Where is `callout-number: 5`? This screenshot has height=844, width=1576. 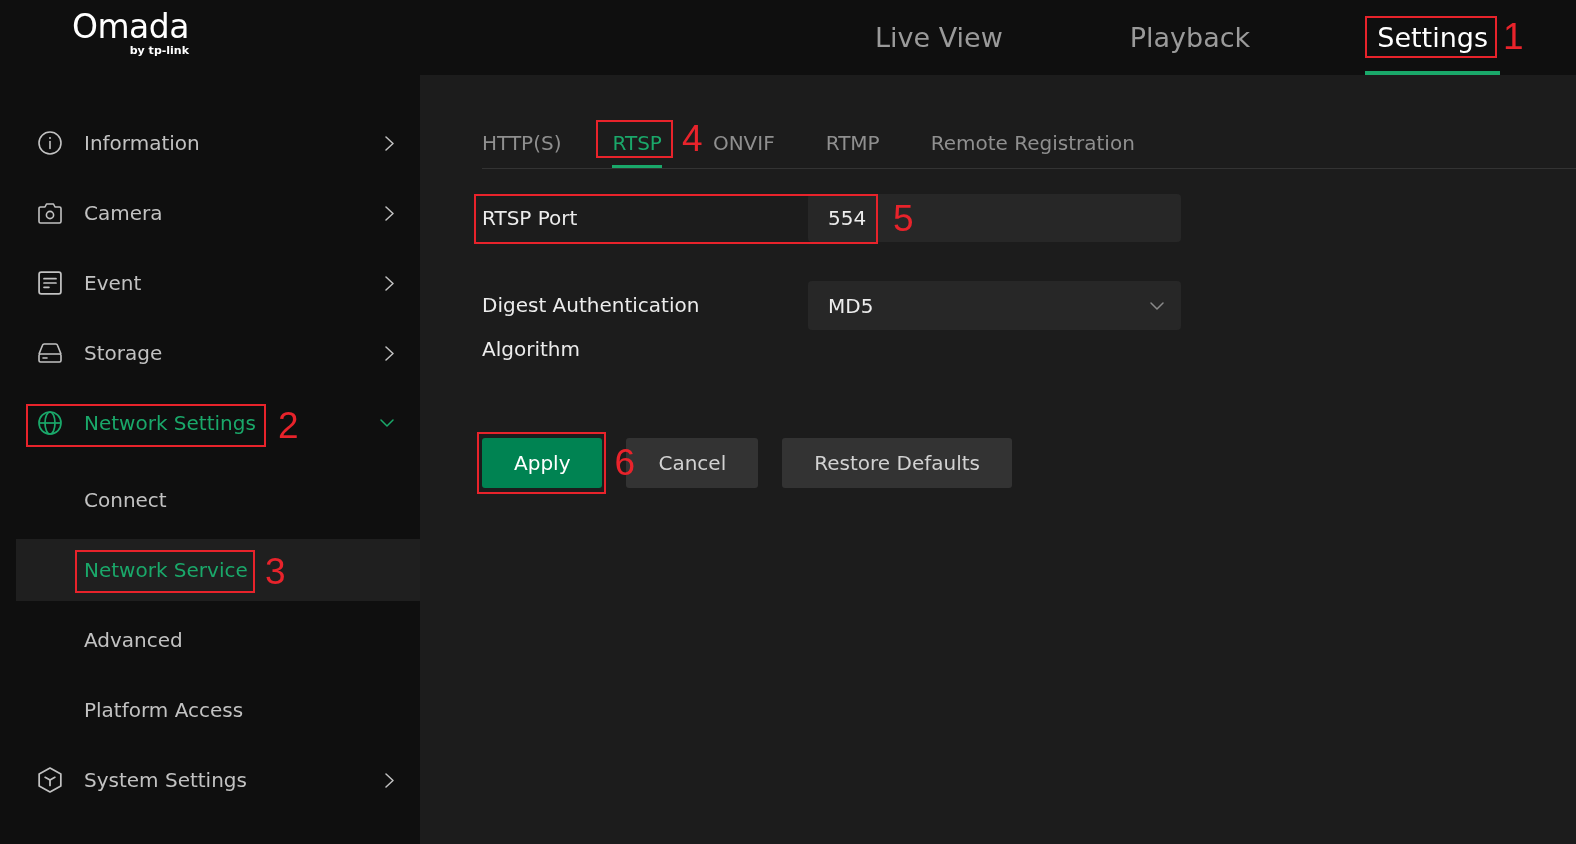
callout-number: 5 is located at coordinates (903, 219).